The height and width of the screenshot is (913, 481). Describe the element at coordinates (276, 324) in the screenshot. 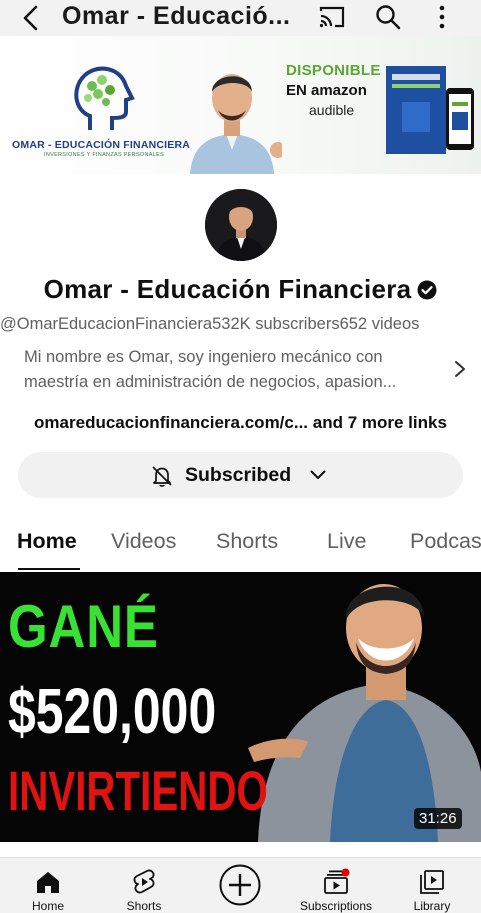

I see `subscriber-count: 532K subscribers` at that location.